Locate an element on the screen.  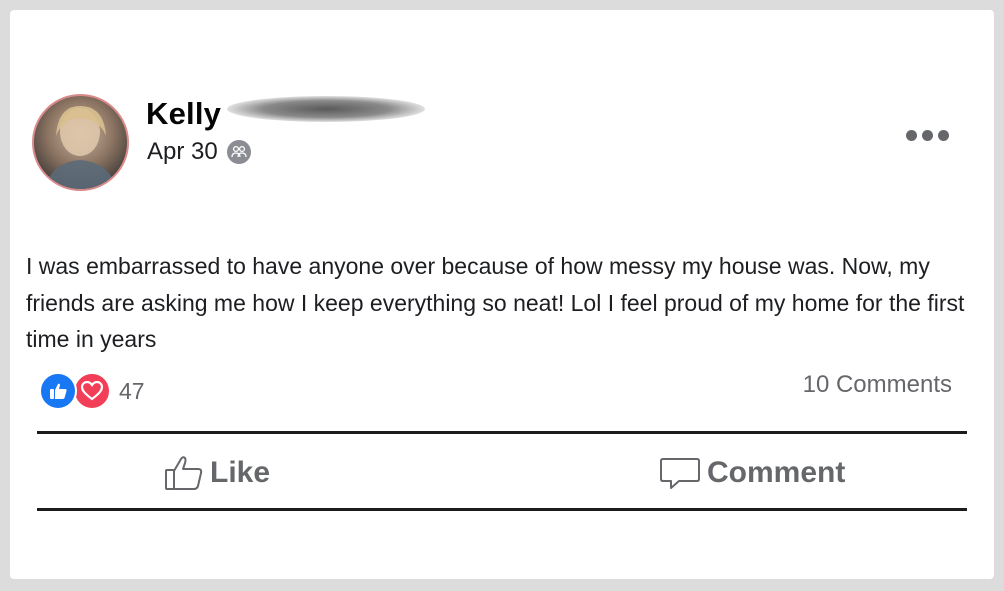
reaction-count: 47 is located at coordinates (132, 390).